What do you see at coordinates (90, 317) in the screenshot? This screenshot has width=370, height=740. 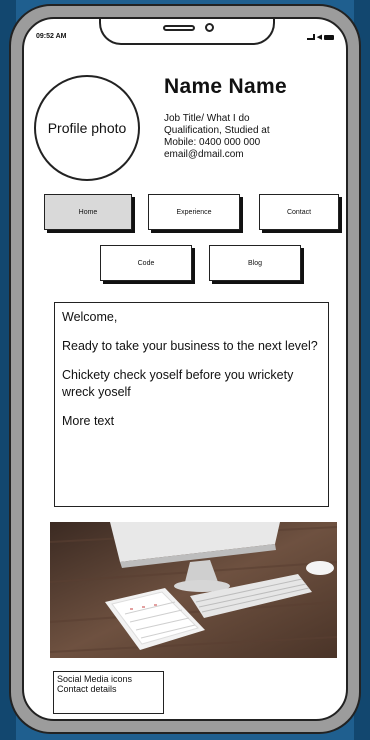 I see `welcome-heading: Welcome,` at bounding box center [90, 317].